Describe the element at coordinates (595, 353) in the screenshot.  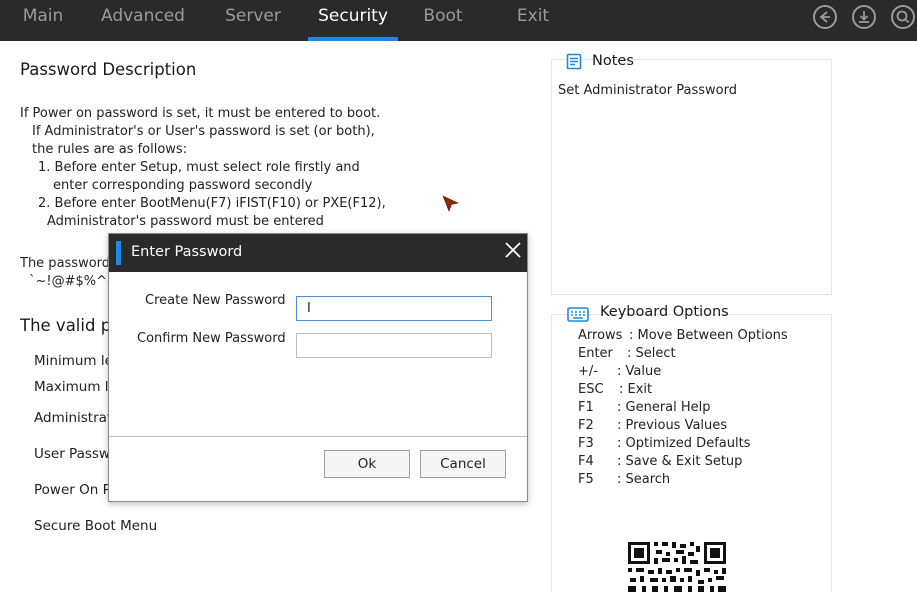
I see `key-name: Enter` at that location.